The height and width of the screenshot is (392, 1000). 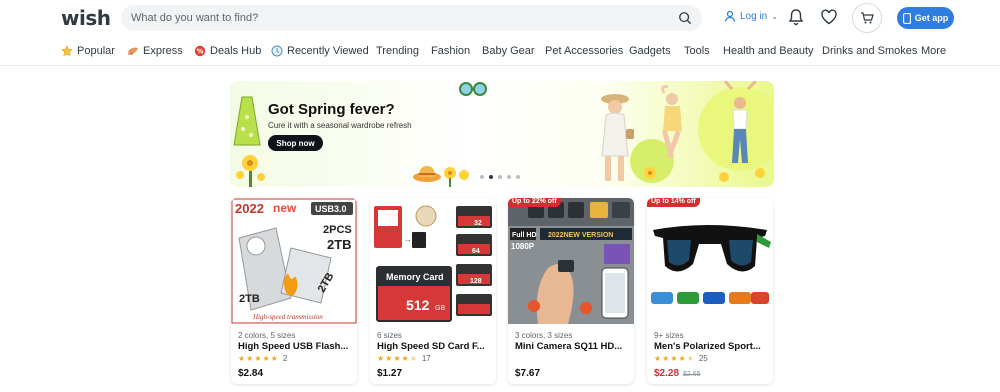 I want to click on product-price: $2.84, so click(x=251, y=373).